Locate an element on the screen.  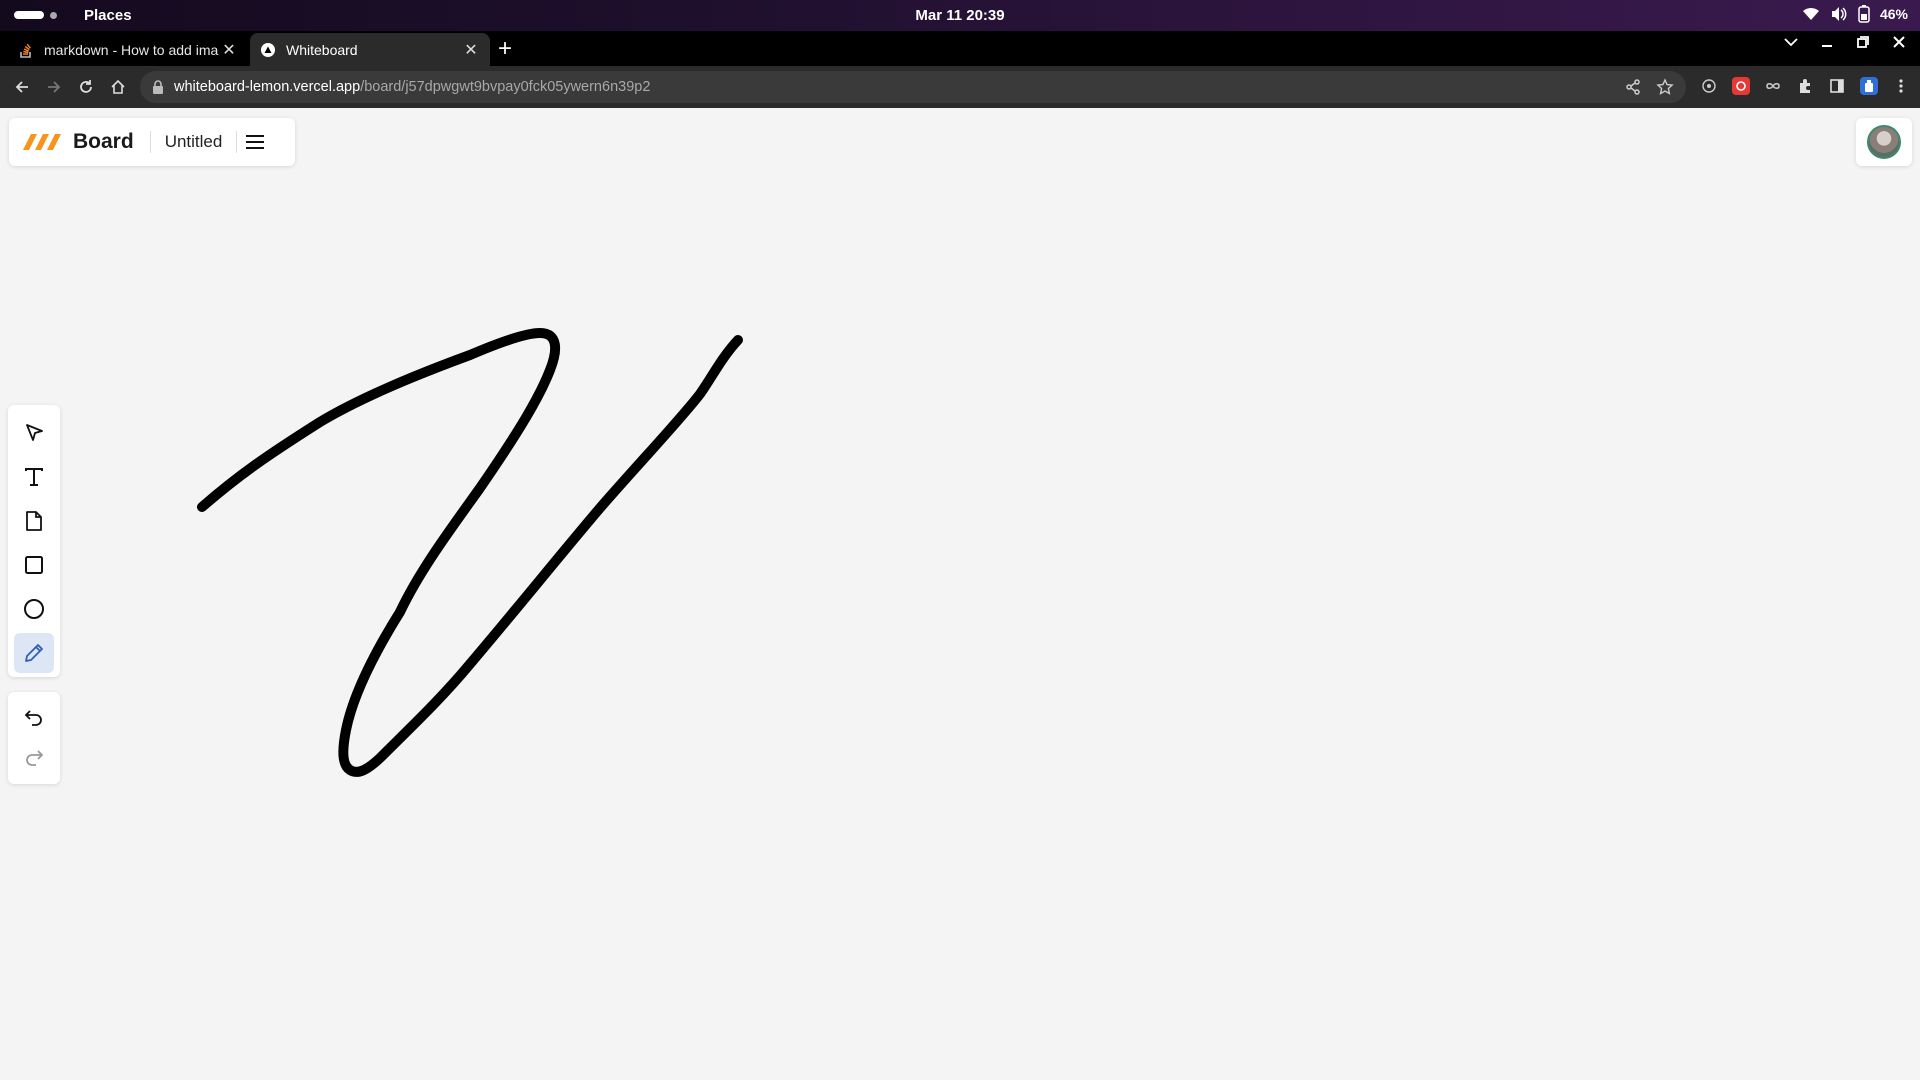
bookmark-star-icon is located at coordinates (1665, 87).